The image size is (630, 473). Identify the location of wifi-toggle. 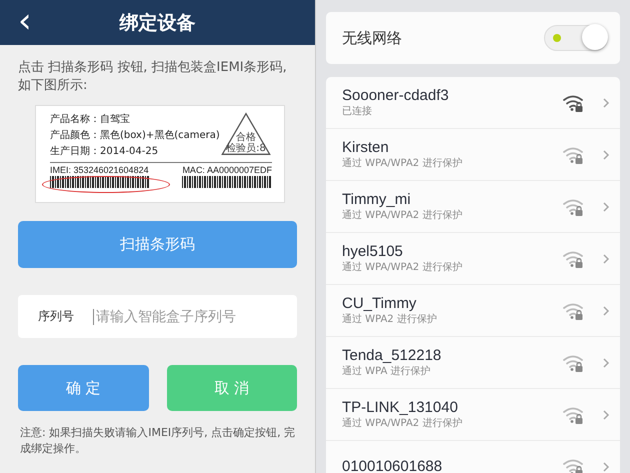
(576, 38).